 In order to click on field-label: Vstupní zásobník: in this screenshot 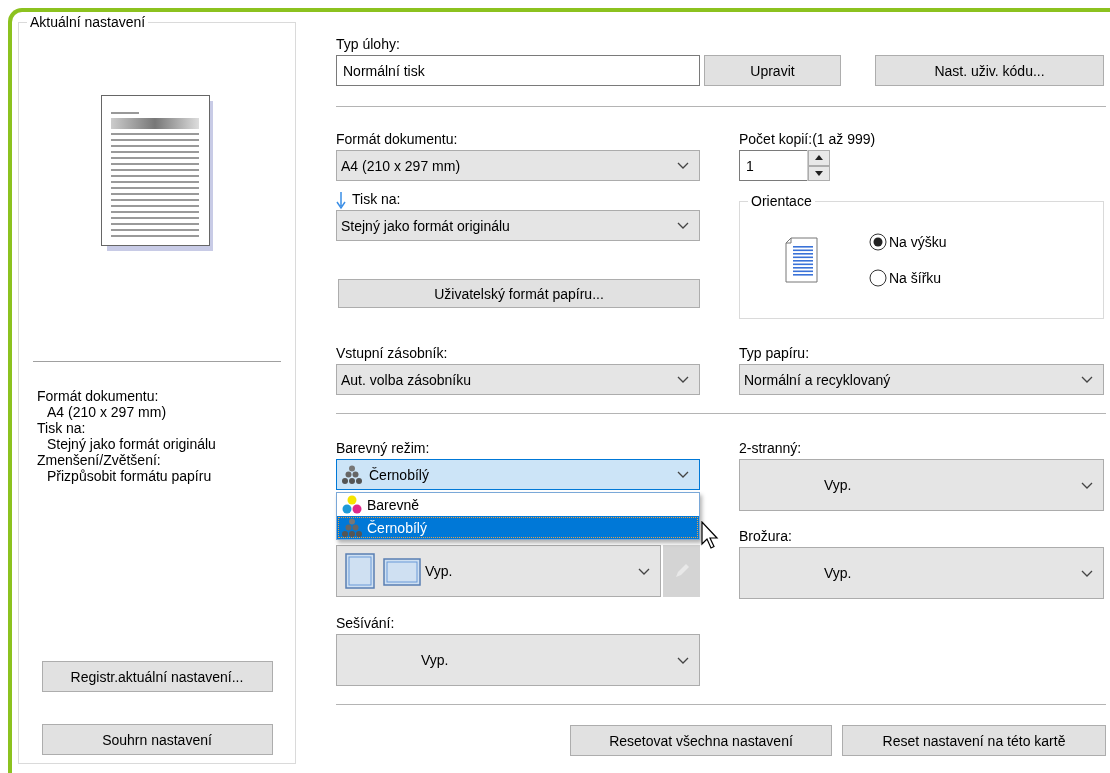, I will do `click(392, 353)`.